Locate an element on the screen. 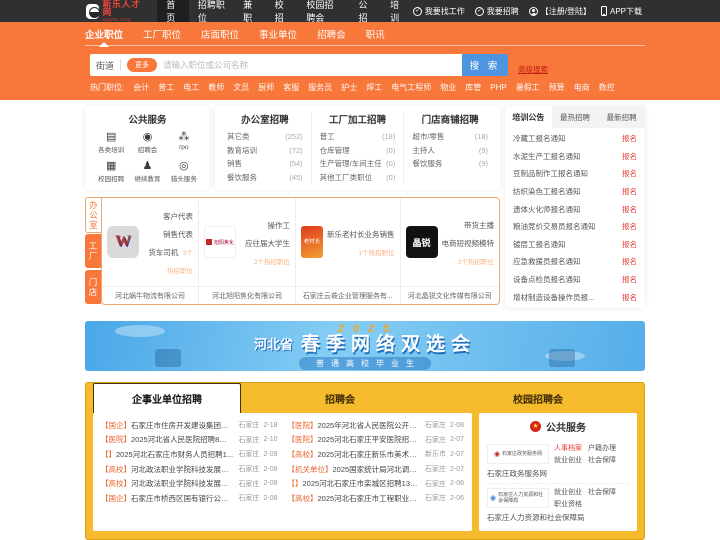 The width and height of the screenshot is (720, 540). hot-keyword: 物业 is located at coordinates (448, 87).